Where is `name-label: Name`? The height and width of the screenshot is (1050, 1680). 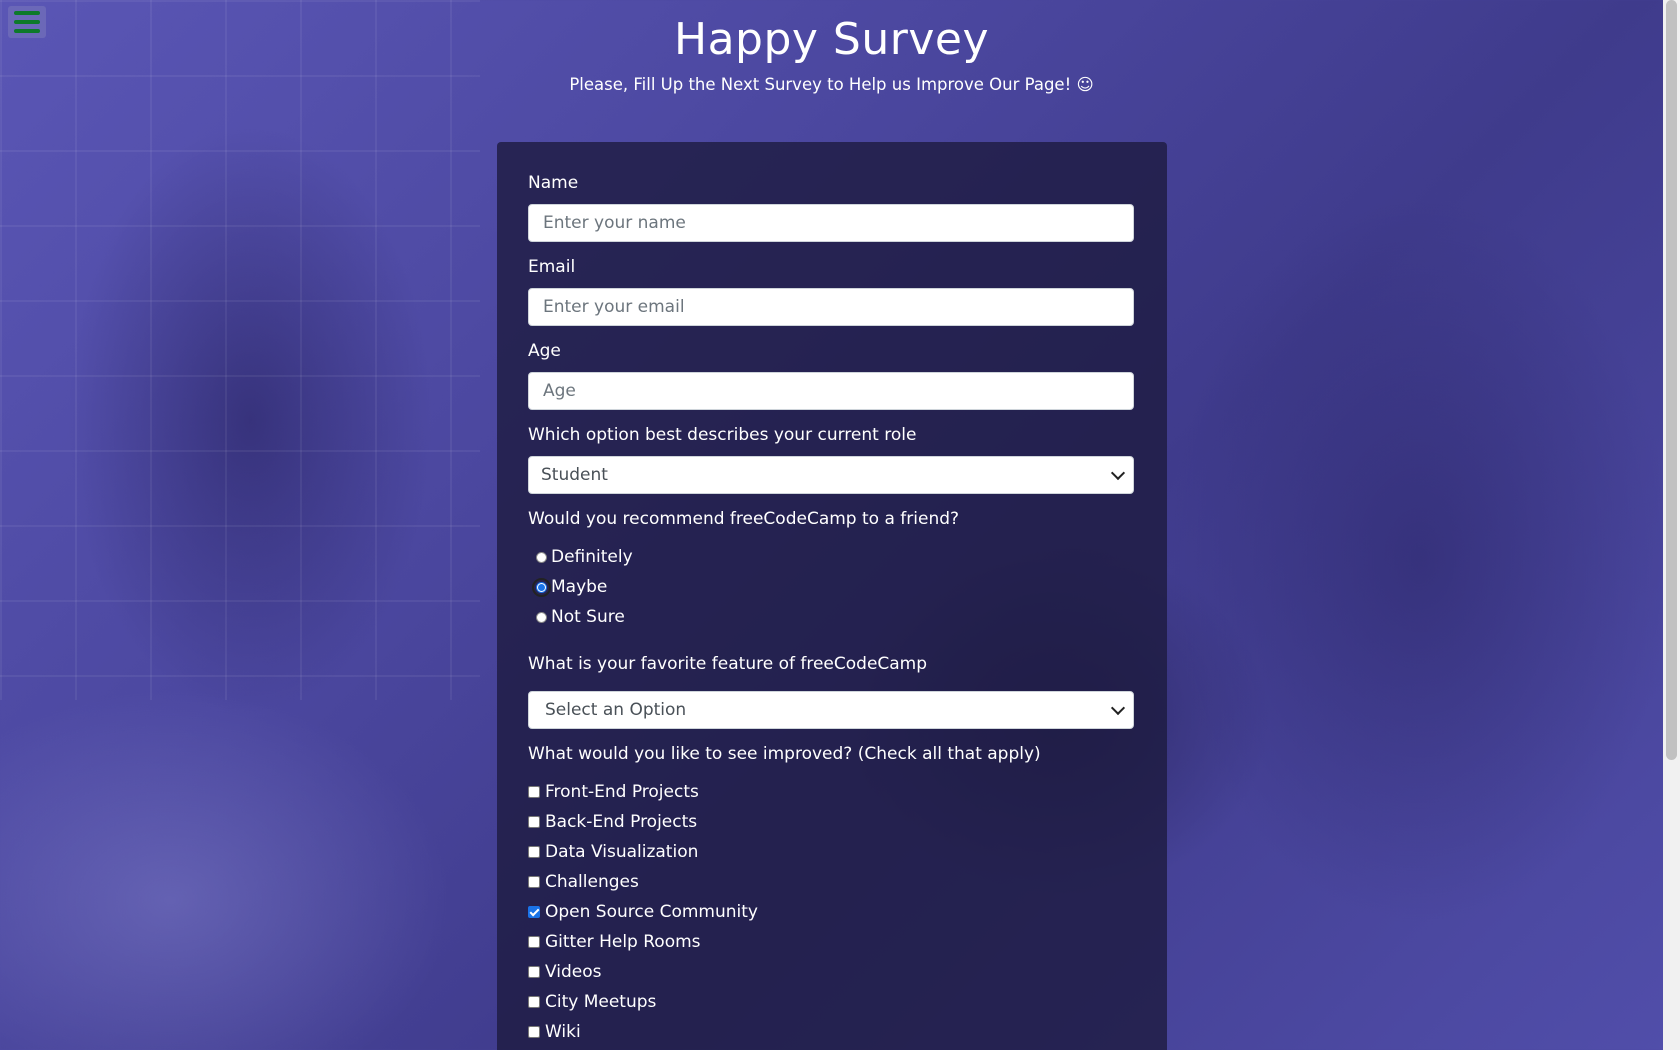
name-label: Name is located at coordinates (553, 183).